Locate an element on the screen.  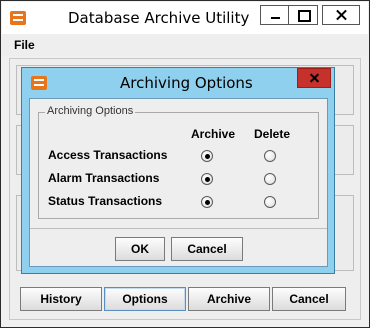
row-label-alarm-transactions: Alarm Transactions is located at coordinates (104, 178).